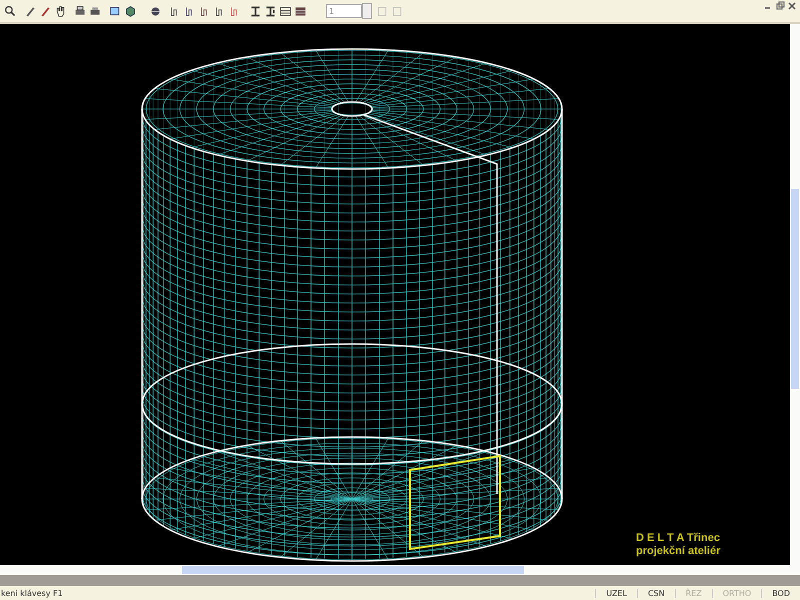 The width and height of the screenshot is (800, 600). What do you see at coordinates (780, 6) in the screenshot?
I see `restore-icon` at bounding box center [780, 6].